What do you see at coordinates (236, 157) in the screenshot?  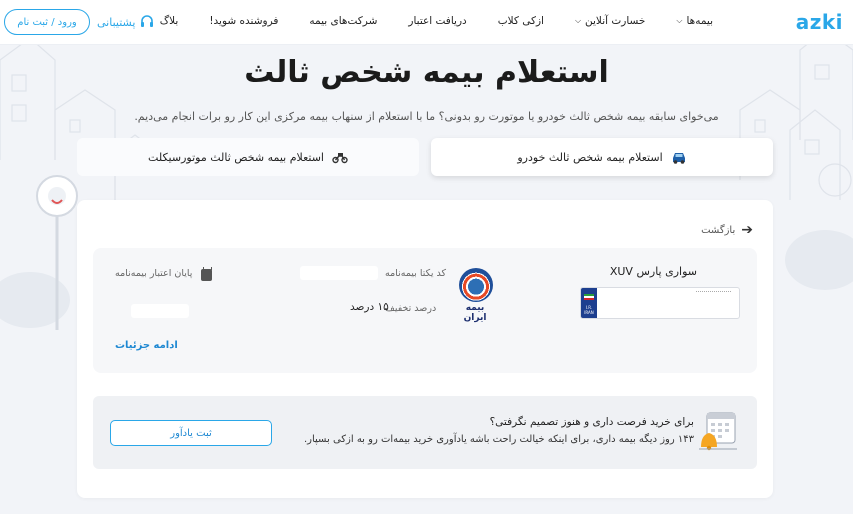 I see `tab-motorcycle-label: استعلام بیمه شخص ثالث موتورسیکلت` at bounding box center [236, 157].